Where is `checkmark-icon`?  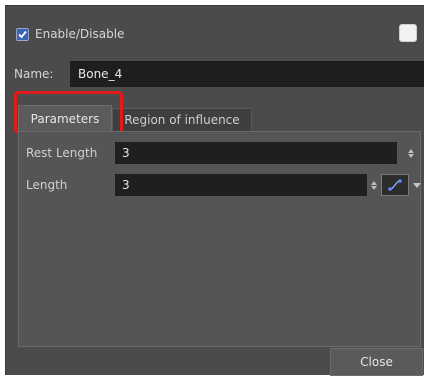
checkmark-icon is located at coordinates (22, 34).